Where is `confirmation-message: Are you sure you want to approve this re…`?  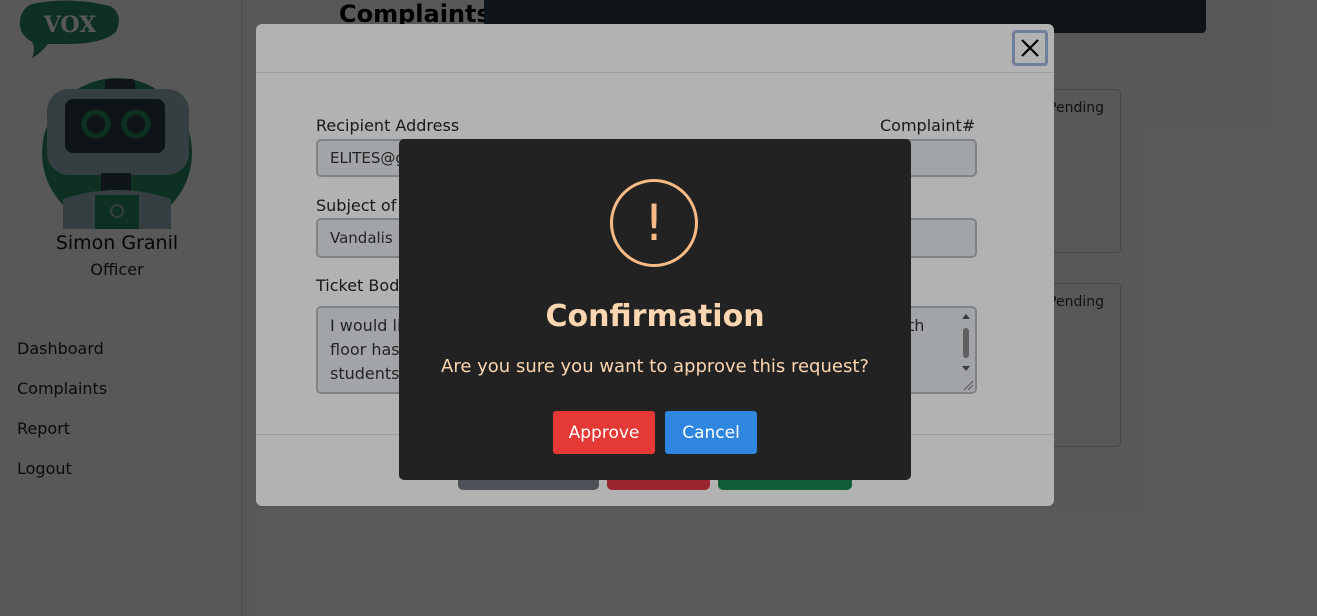
confirmation-message: Are you sure you want to approve this re… is located at coordinates (655, 366).